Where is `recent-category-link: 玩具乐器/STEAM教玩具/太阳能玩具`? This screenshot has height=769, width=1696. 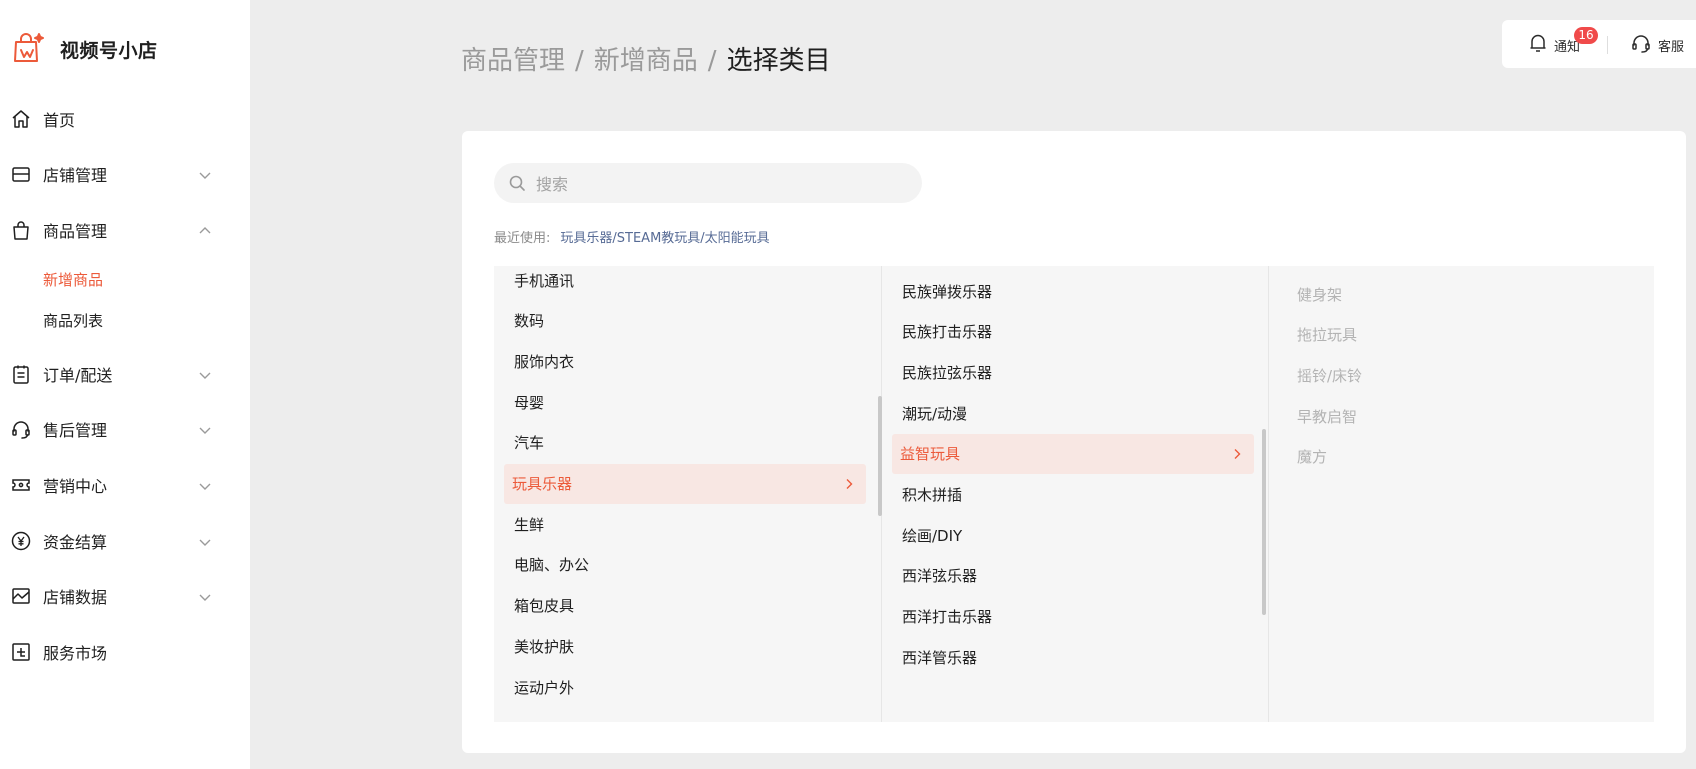
recent-category-link: 玩具乐器/STEAM教玩具/太阳能玩具 is located at coordinates (664, 238).